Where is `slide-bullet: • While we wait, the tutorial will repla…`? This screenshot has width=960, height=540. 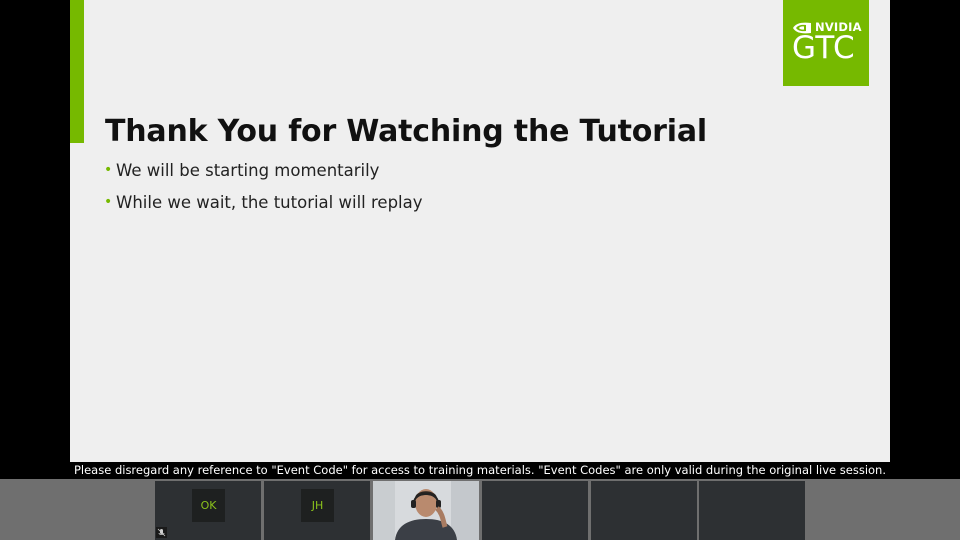 slide-bullet: • While we wait, the tutorial will repla… is located at coordinates (263, 202).